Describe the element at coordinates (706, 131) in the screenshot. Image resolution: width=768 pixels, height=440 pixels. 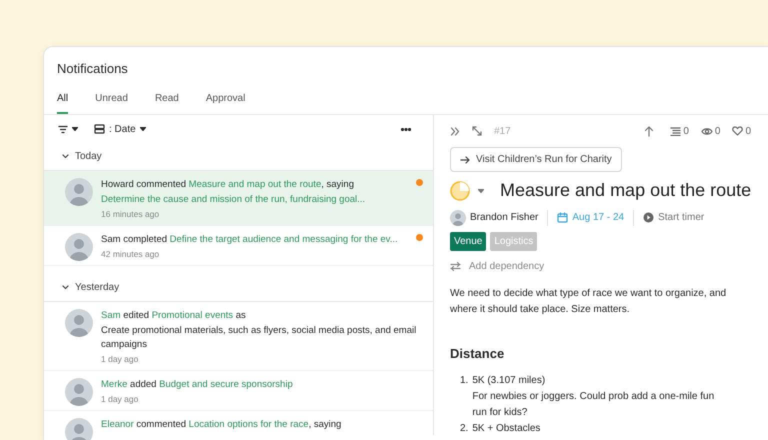
I see `eye-icon` at that location.